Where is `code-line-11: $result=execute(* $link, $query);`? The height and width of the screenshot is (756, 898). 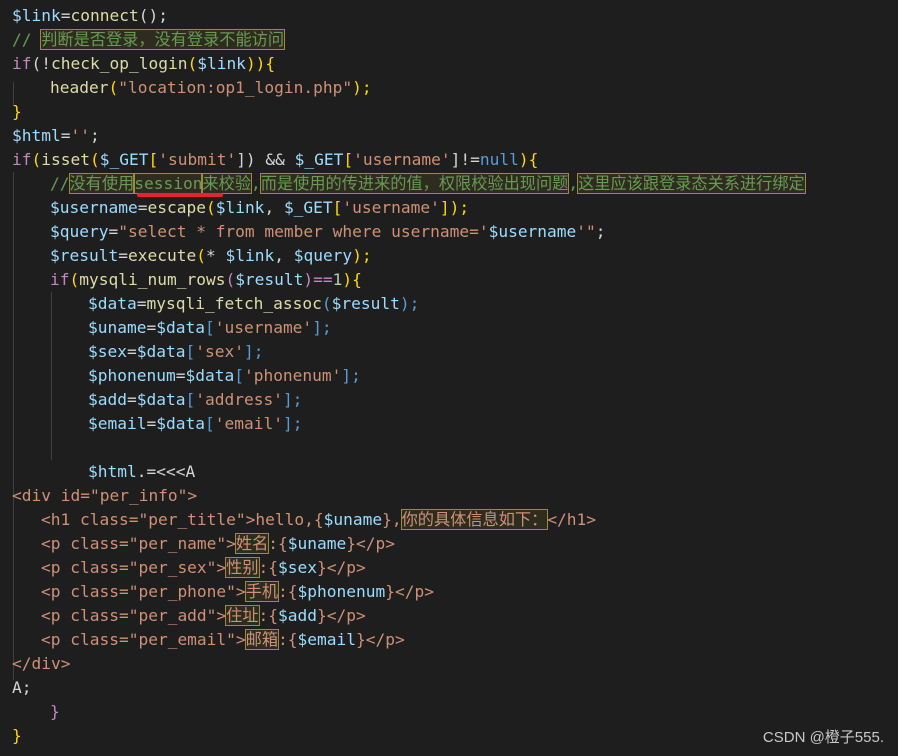
code-line-11: $result=execute(* $link, $query); is located at coordinates (211, 255).